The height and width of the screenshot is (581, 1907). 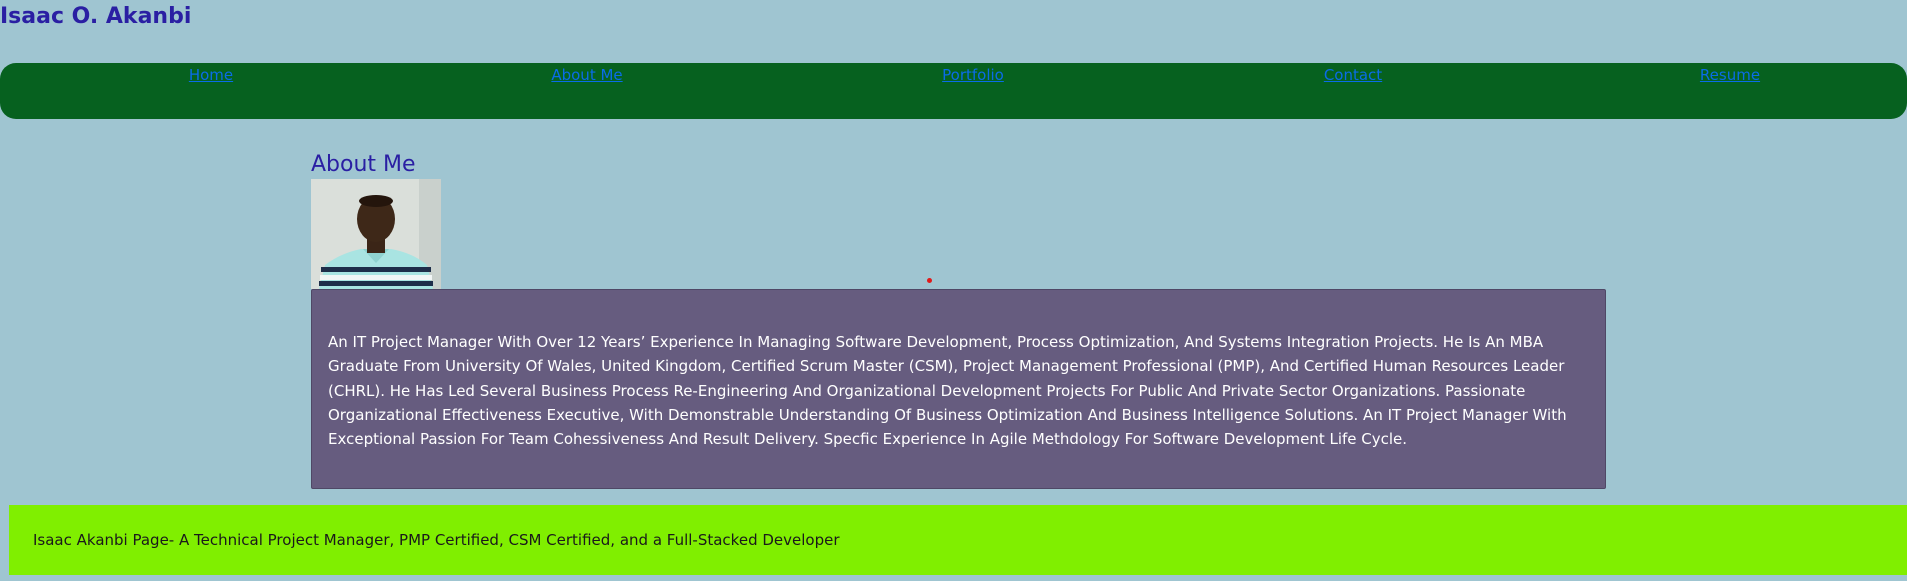 I want to click on profile-photo, so click(x=376, y=234).